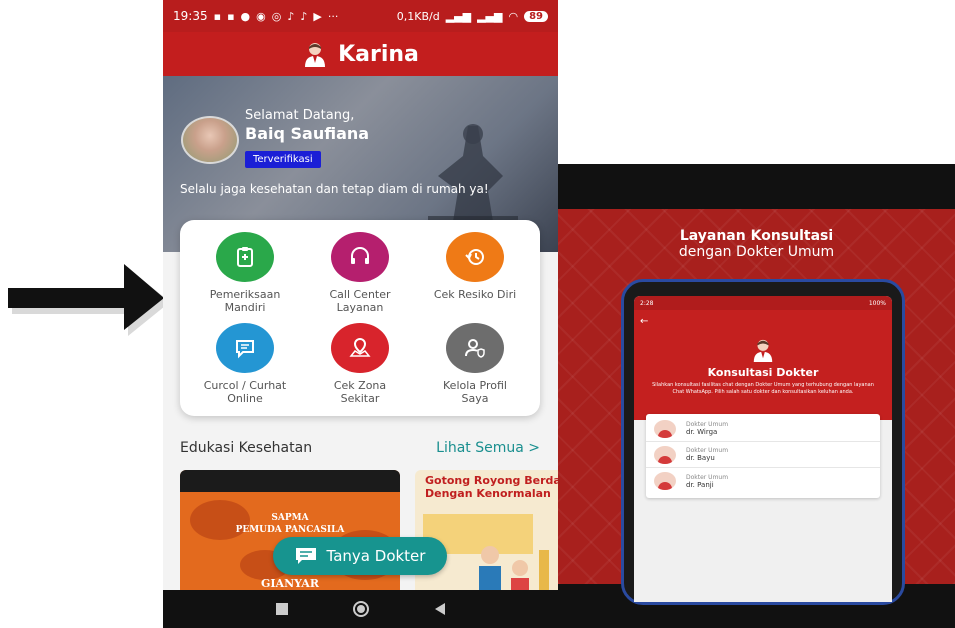  I want to click on menu-item-cek-resiko-diri: Cek Resiko Diri, so click(475, 266).